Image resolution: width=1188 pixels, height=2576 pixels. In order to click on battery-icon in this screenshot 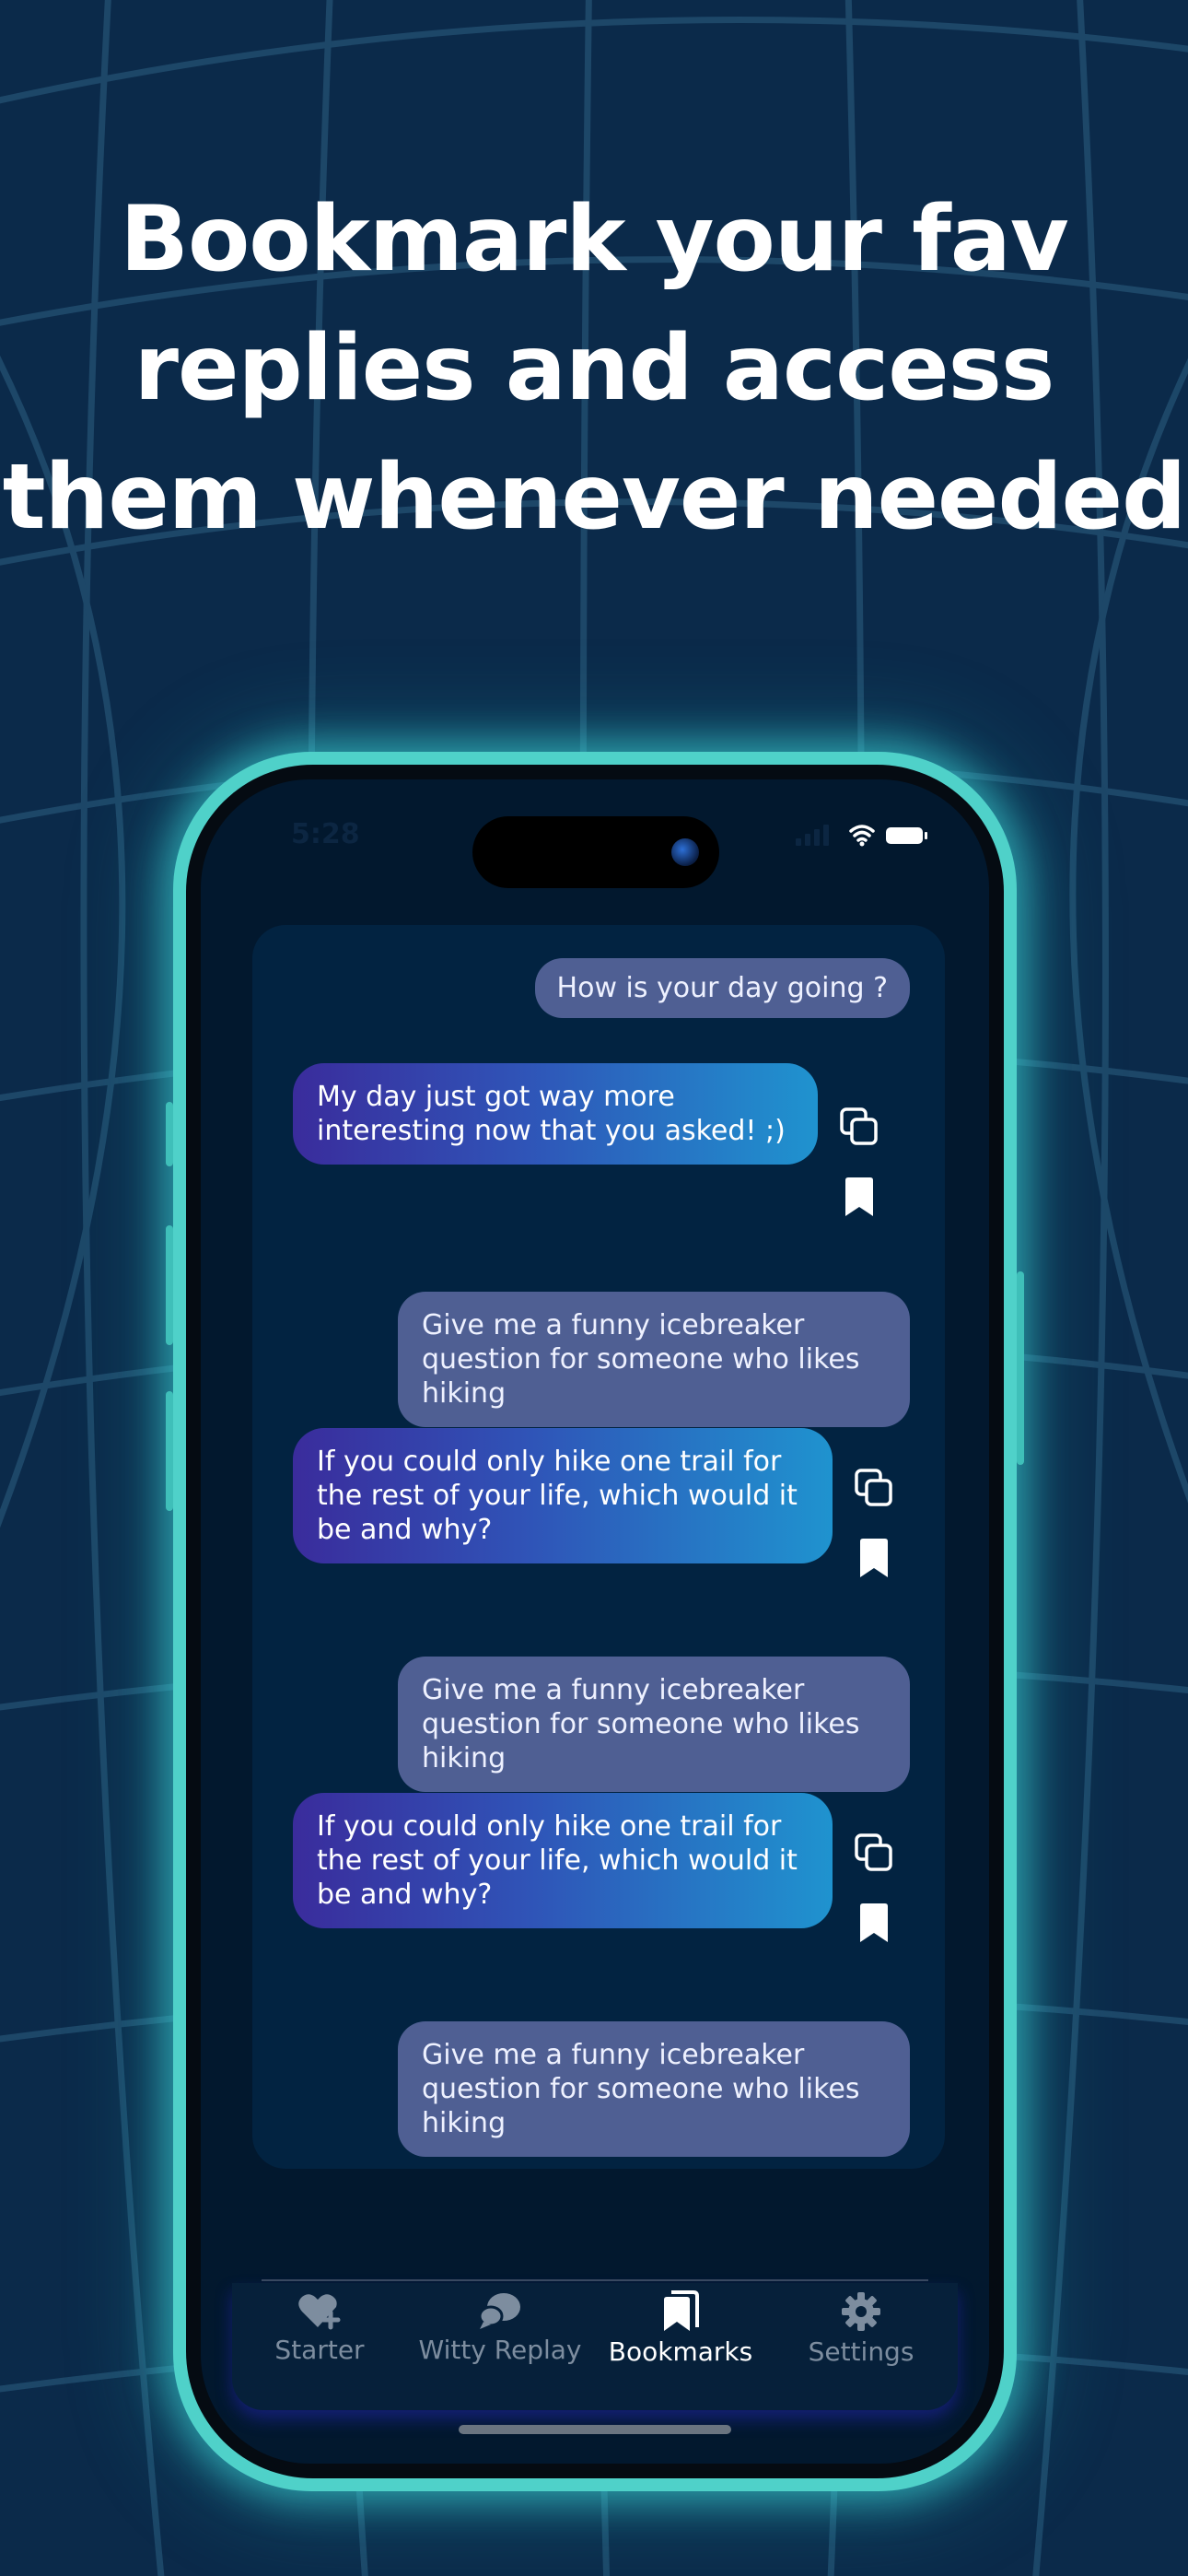, I will do `click(904, 835)`.